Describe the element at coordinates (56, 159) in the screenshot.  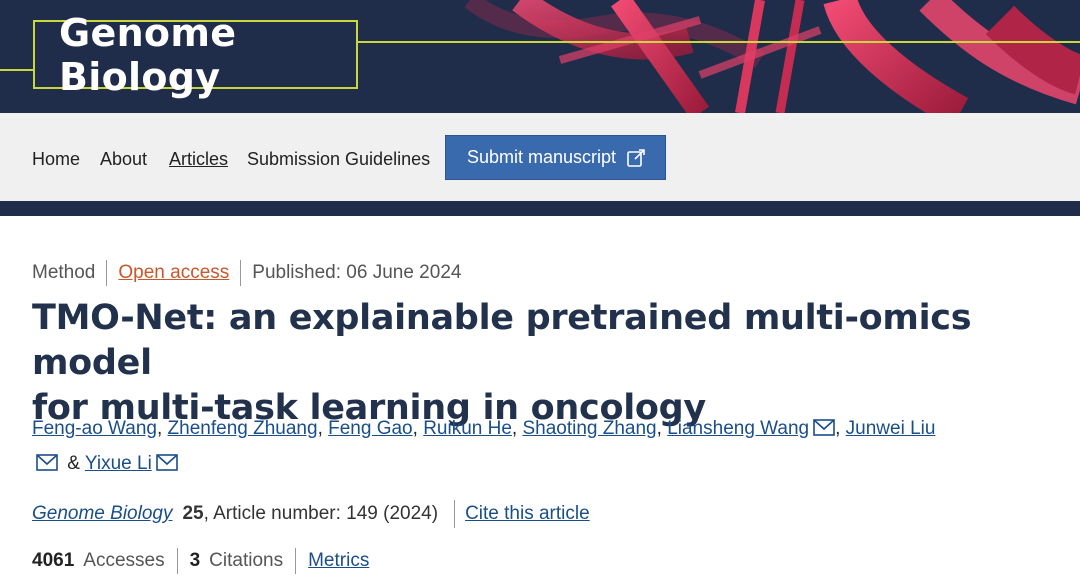
I see `nav-home: Home` at that location.